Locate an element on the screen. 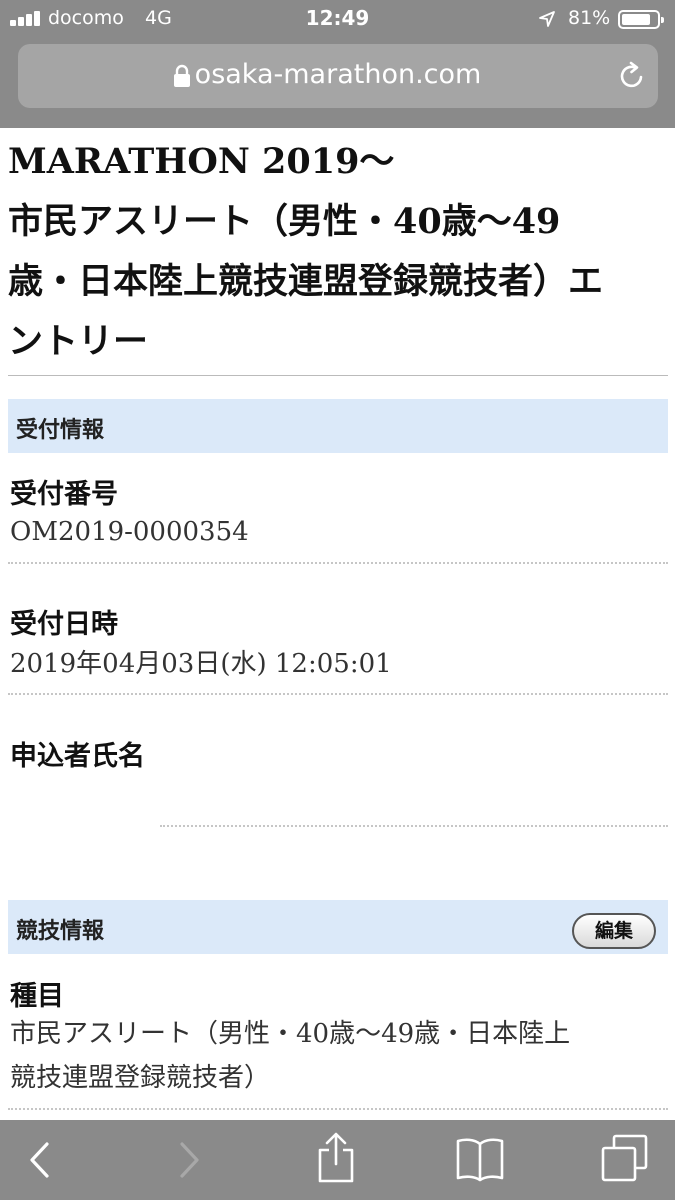 Image resolution: width=675 pixels, height=1200 pixels. url-text: osaka-marathon.com is located at coordinates (338, 74).